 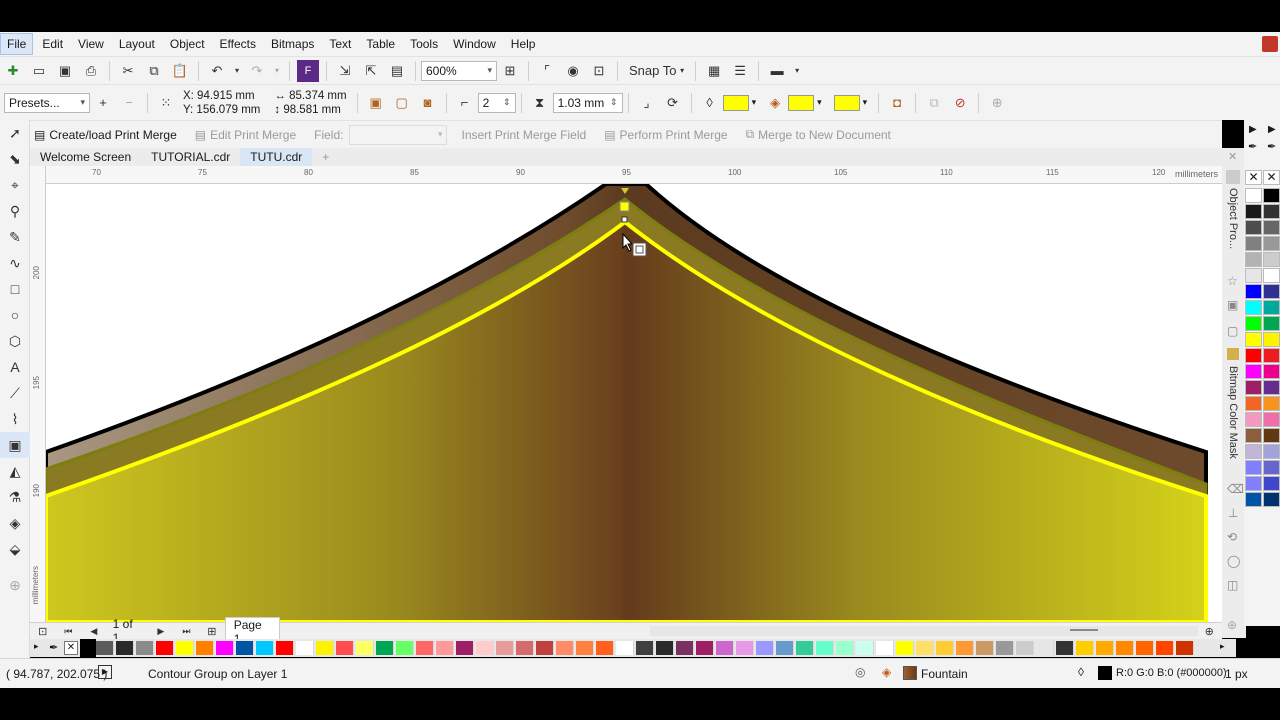 What do you see at coordinates (573, 71) in the screenshot?
I see `view-mode-icon: ◉` at bounding box center [573, 71].